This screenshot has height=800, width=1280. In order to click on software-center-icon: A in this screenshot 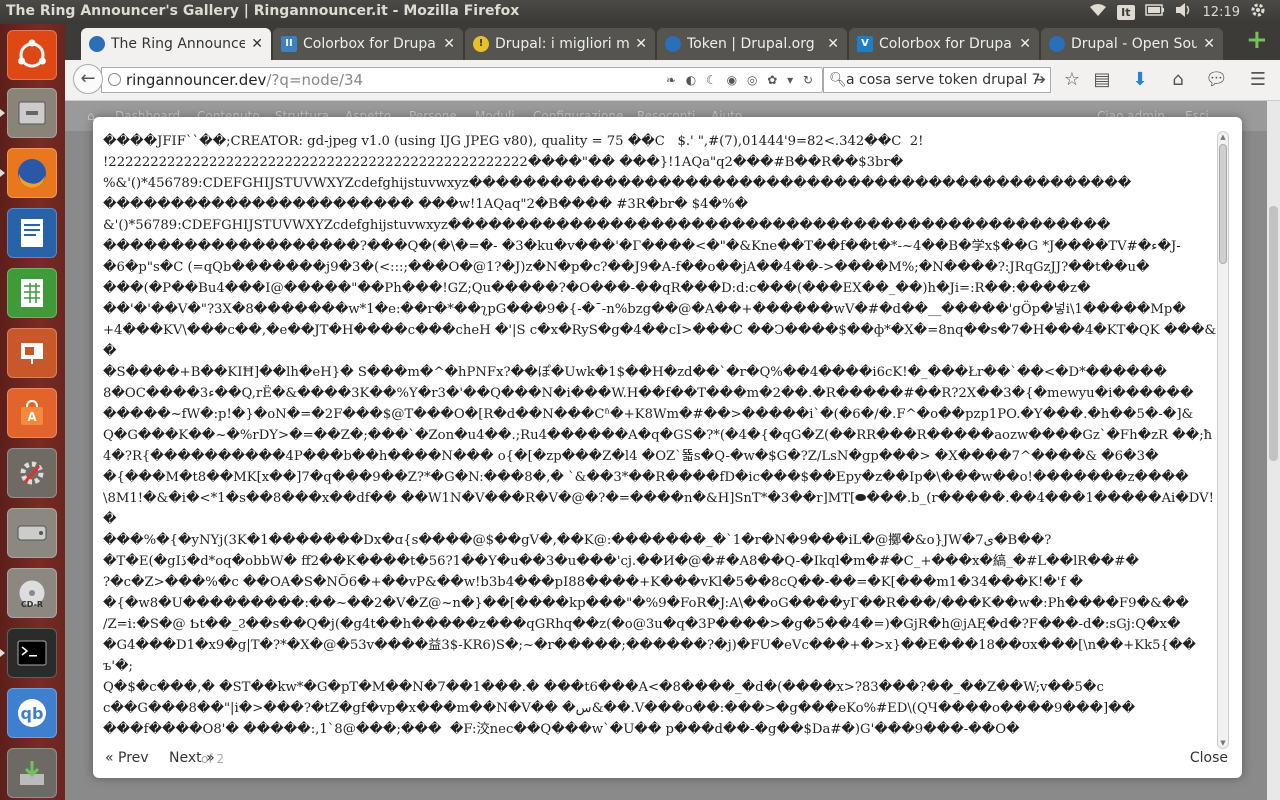, I will do `click(32, 413)`.